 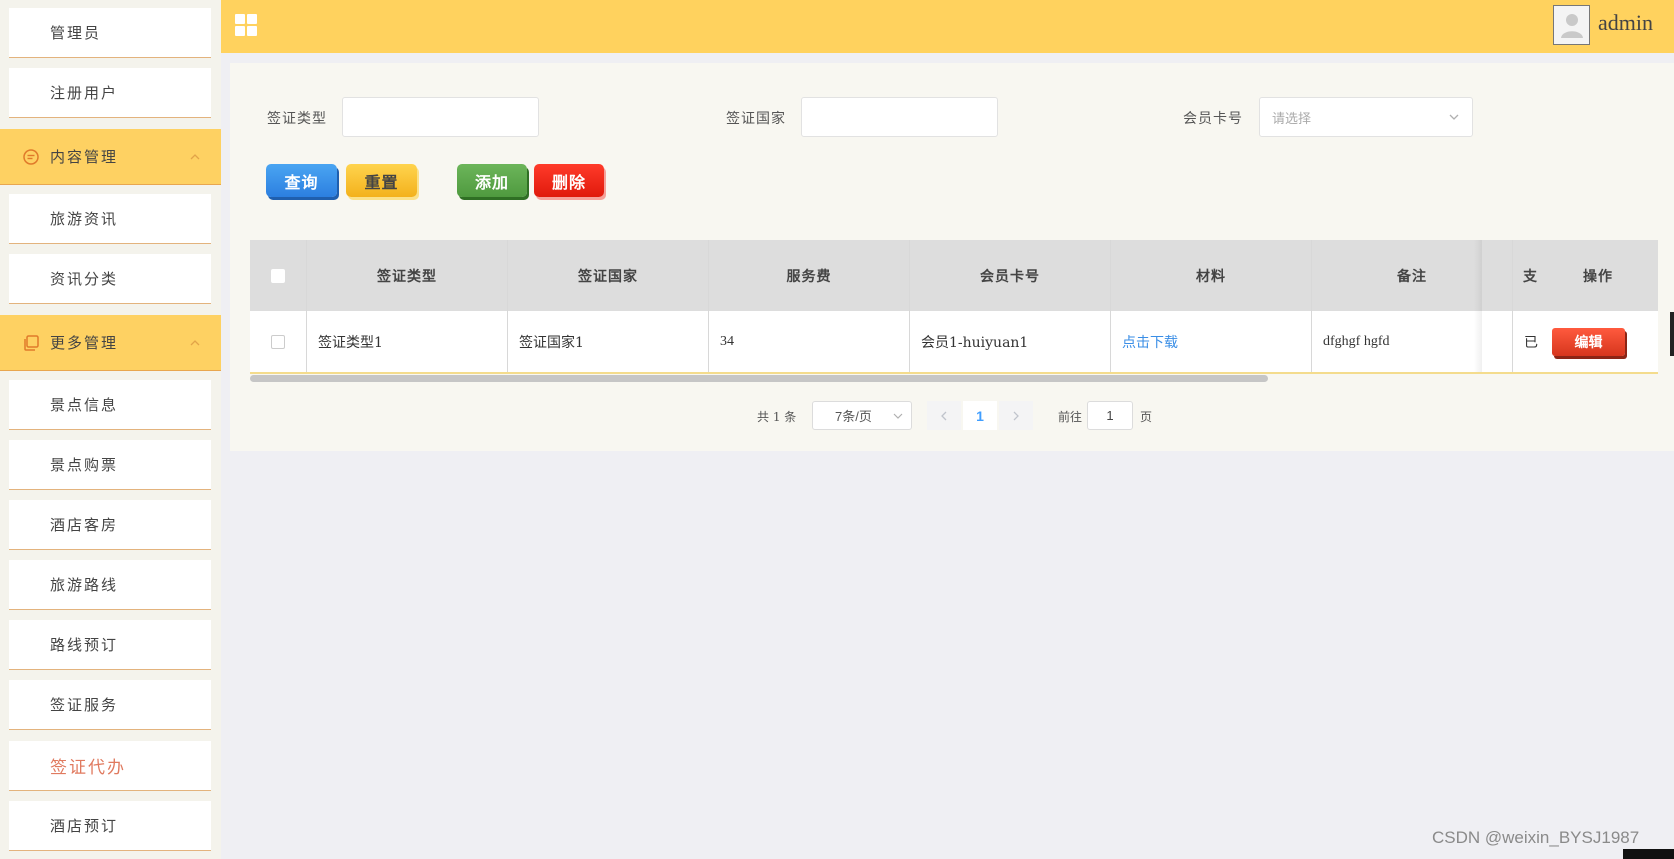 I want to click on sidebar-group-more: 更多管理, so click(x=110, y=343).